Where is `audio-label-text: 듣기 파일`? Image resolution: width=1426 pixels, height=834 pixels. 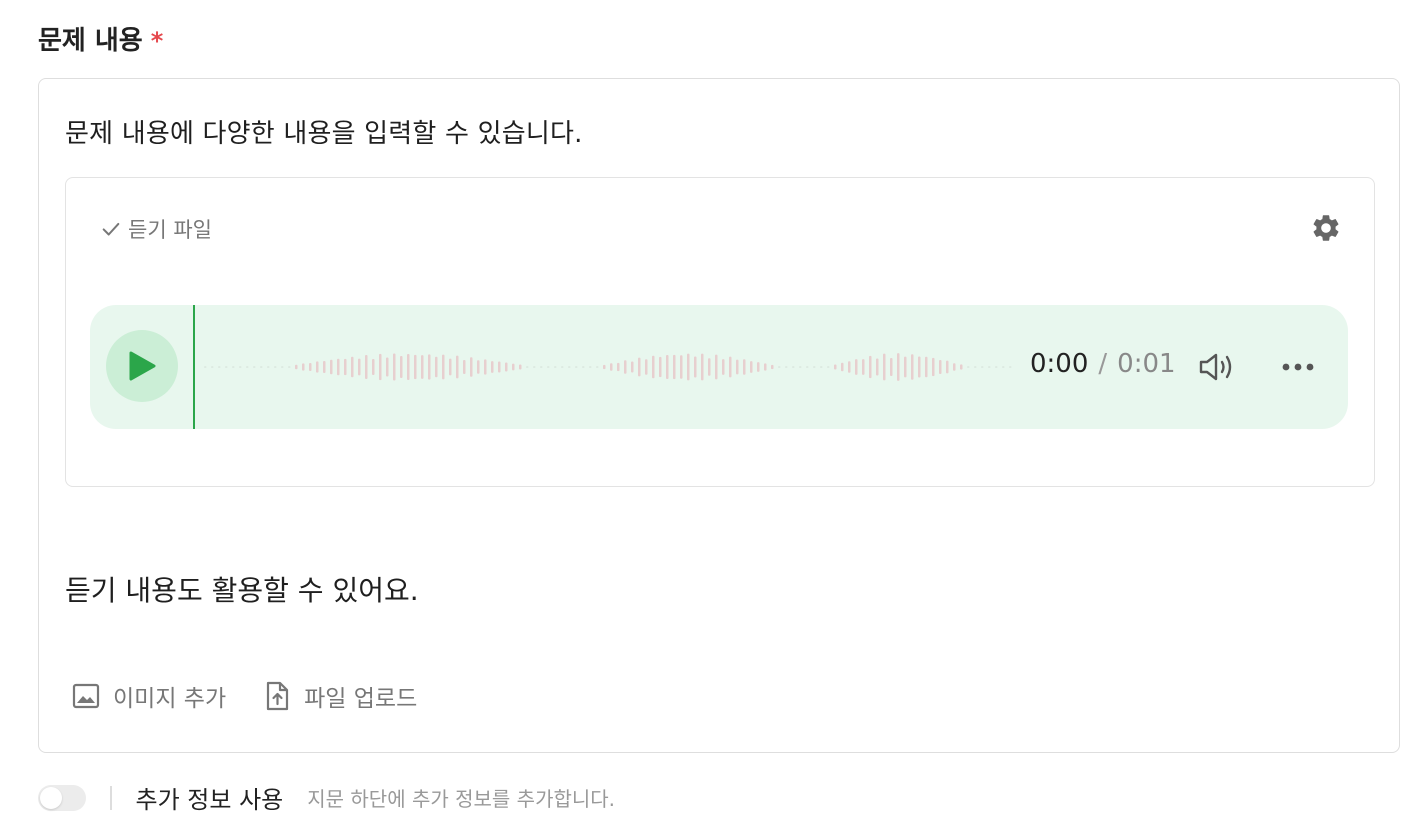 audio-label-text: 듣기 파일 is located at coordinates (170, 230).